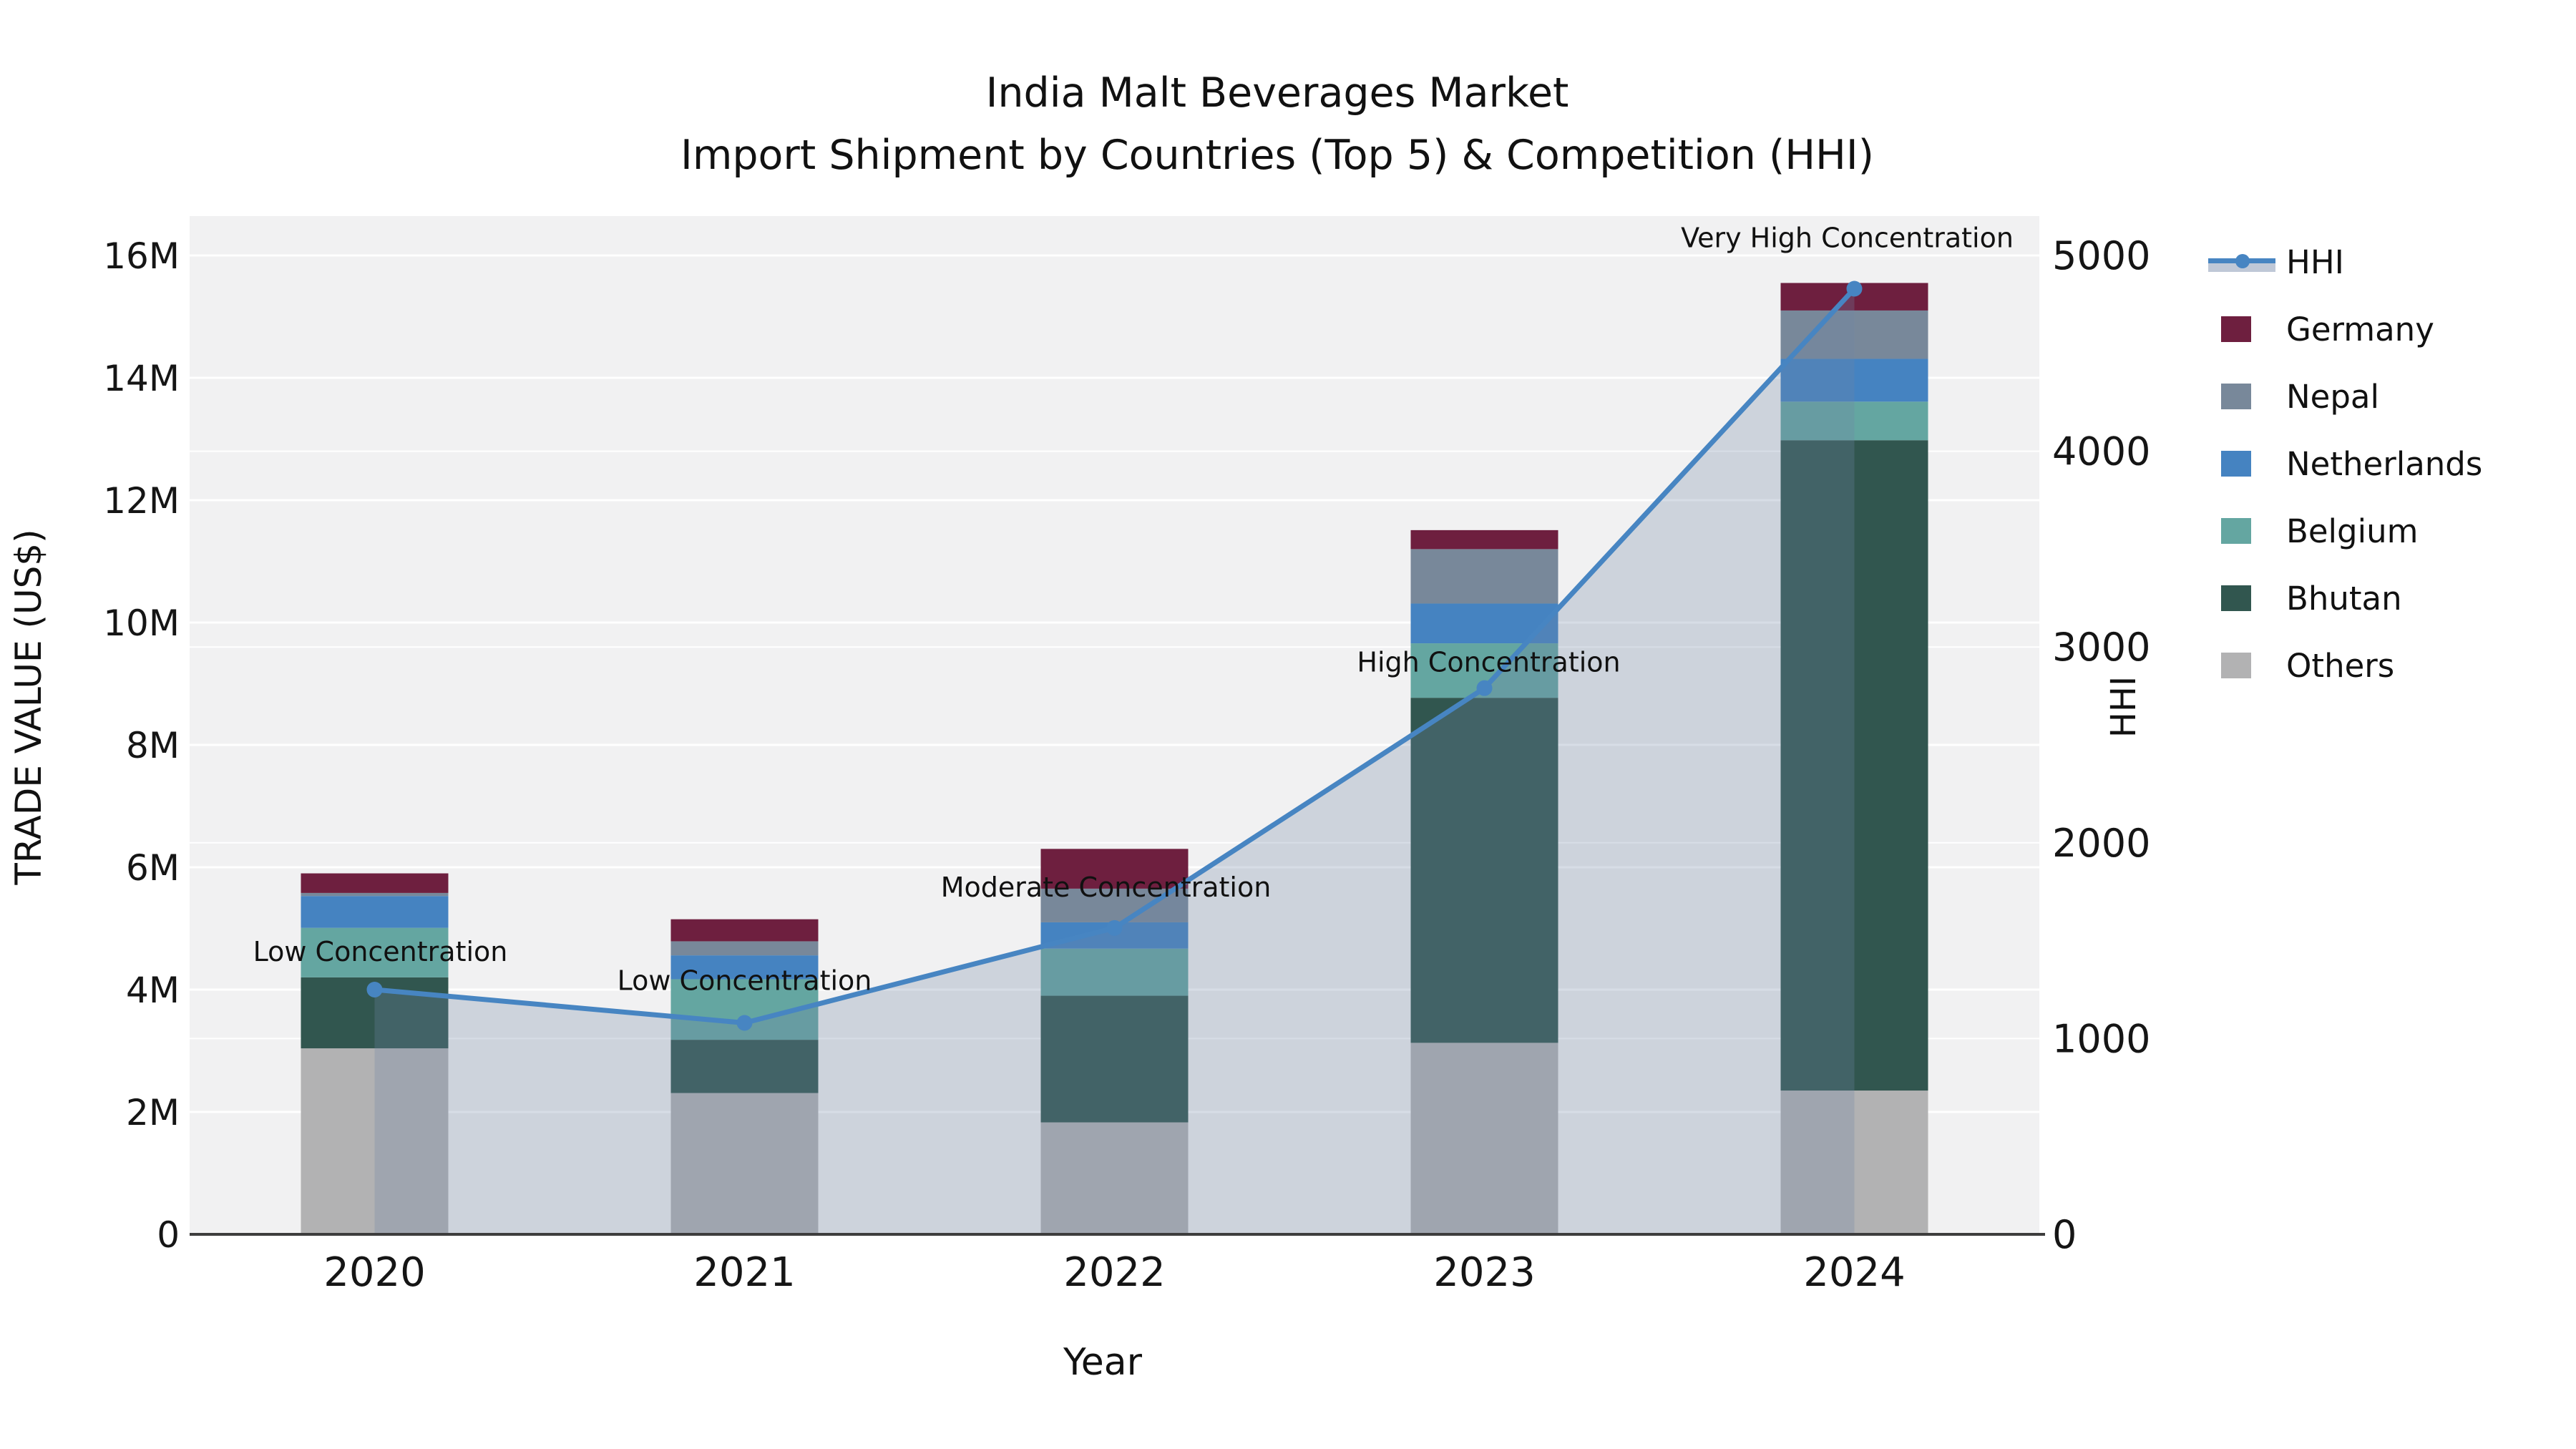 The height and width of the screenshot is (1449, 2576). Describe the element at coordinates (153, 990) in the screenshot. I see `y-tick-left-4M: 4M` at that location.